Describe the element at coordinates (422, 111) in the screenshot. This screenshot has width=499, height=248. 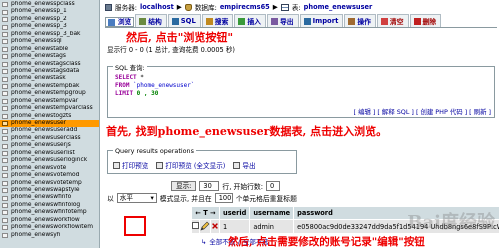
I see `sql-action-links: [ 编辑 ] [ 解释 SQL ] [ 创建 PHP 代码 ] [ 刷新 ]` at that location.